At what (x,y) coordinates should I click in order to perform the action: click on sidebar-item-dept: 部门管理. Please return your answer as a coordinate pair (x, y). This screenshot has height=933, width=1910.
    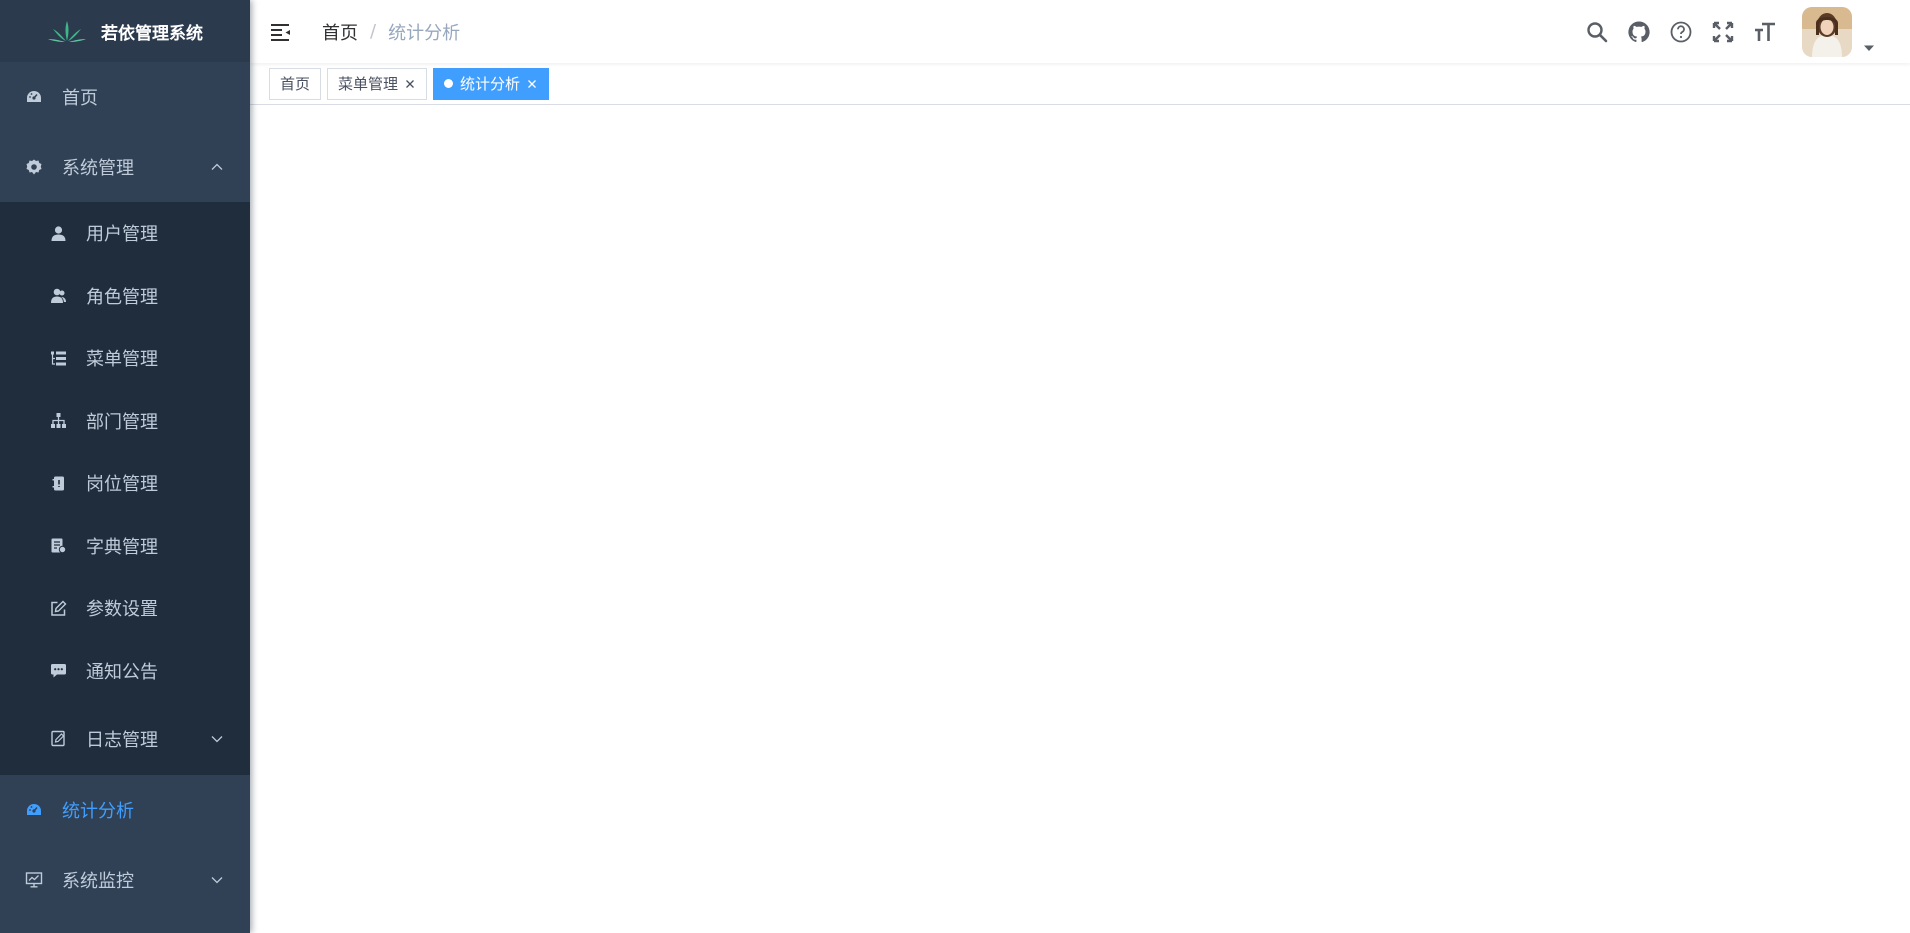
    Looking at the image, I should click on (125, 421).